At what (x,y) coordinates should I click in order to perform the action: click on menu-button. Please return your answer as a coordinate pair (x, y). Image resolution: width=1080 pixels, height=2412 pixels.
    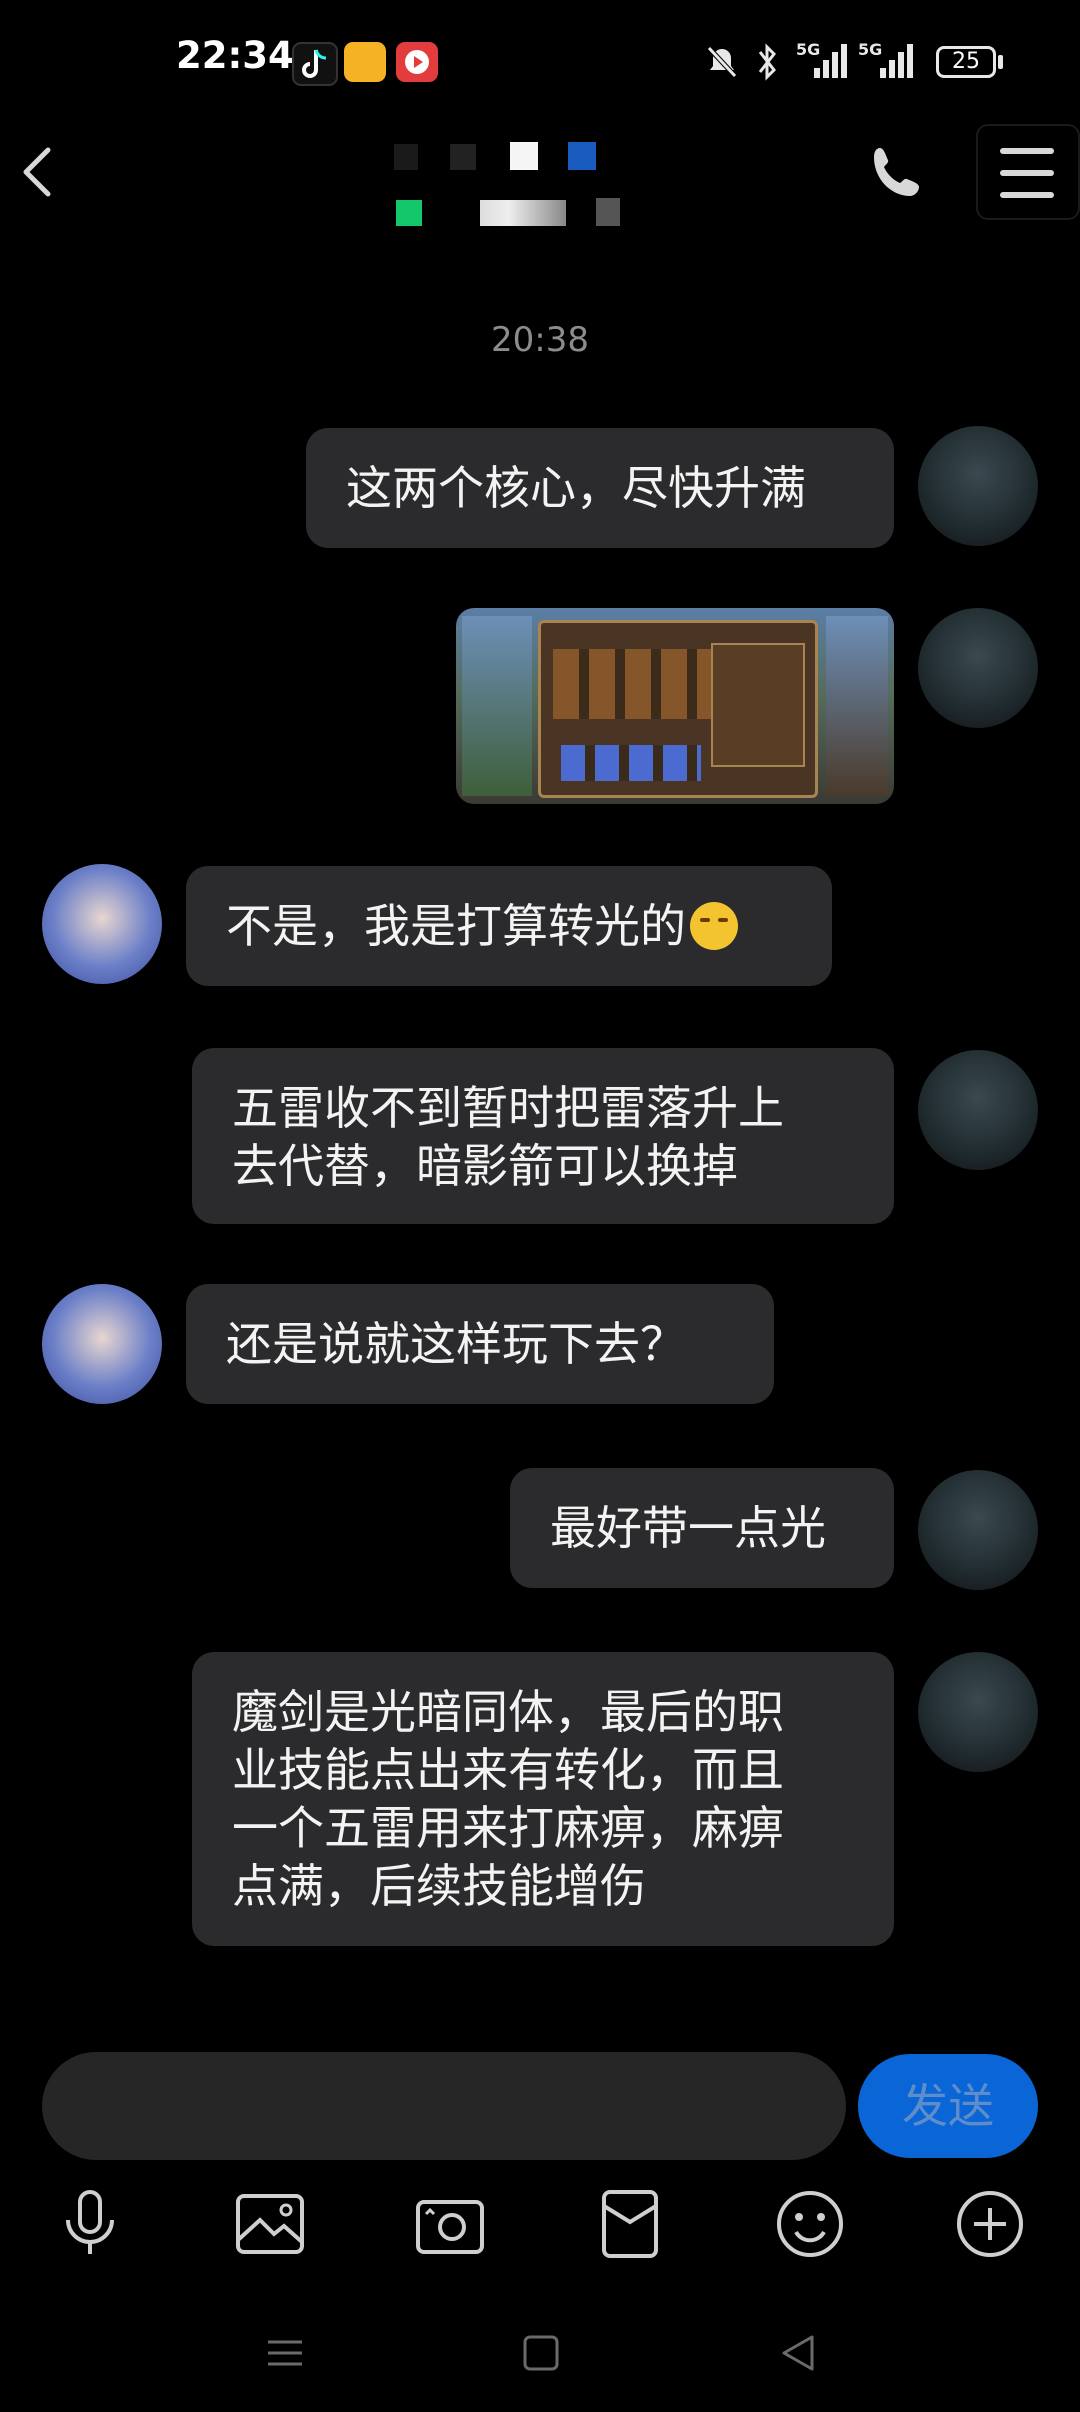
    Looking at the image, I should click on (1028, 172).